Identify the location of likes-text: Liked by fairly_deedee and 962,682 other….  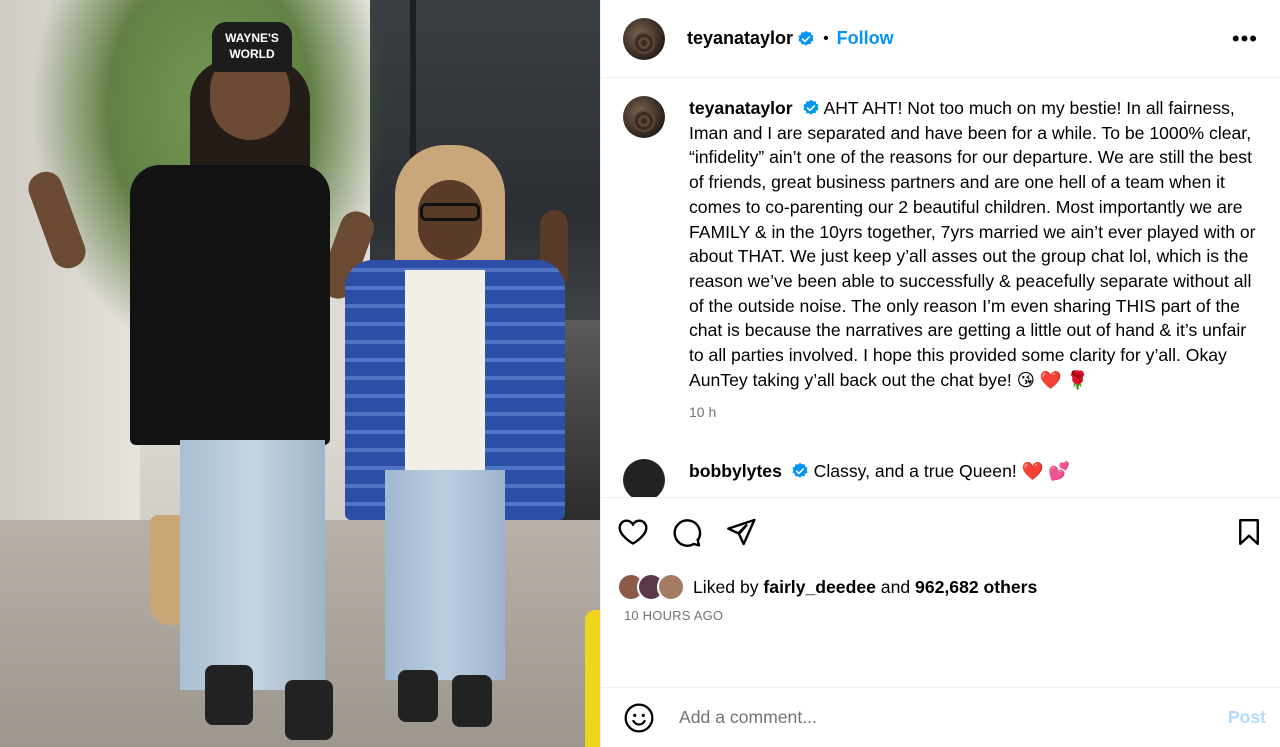
(865, 587).